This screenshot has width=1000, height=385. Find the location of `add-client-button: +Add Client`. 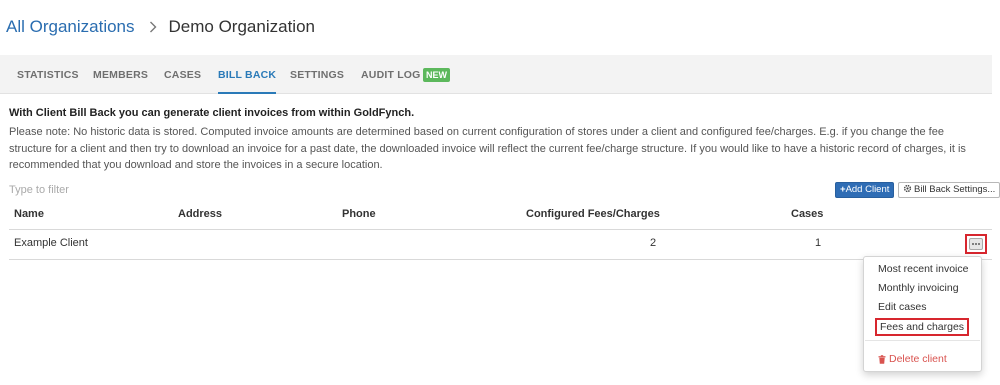

add-client-button: +Add Client is located at coordinates (865, 190).